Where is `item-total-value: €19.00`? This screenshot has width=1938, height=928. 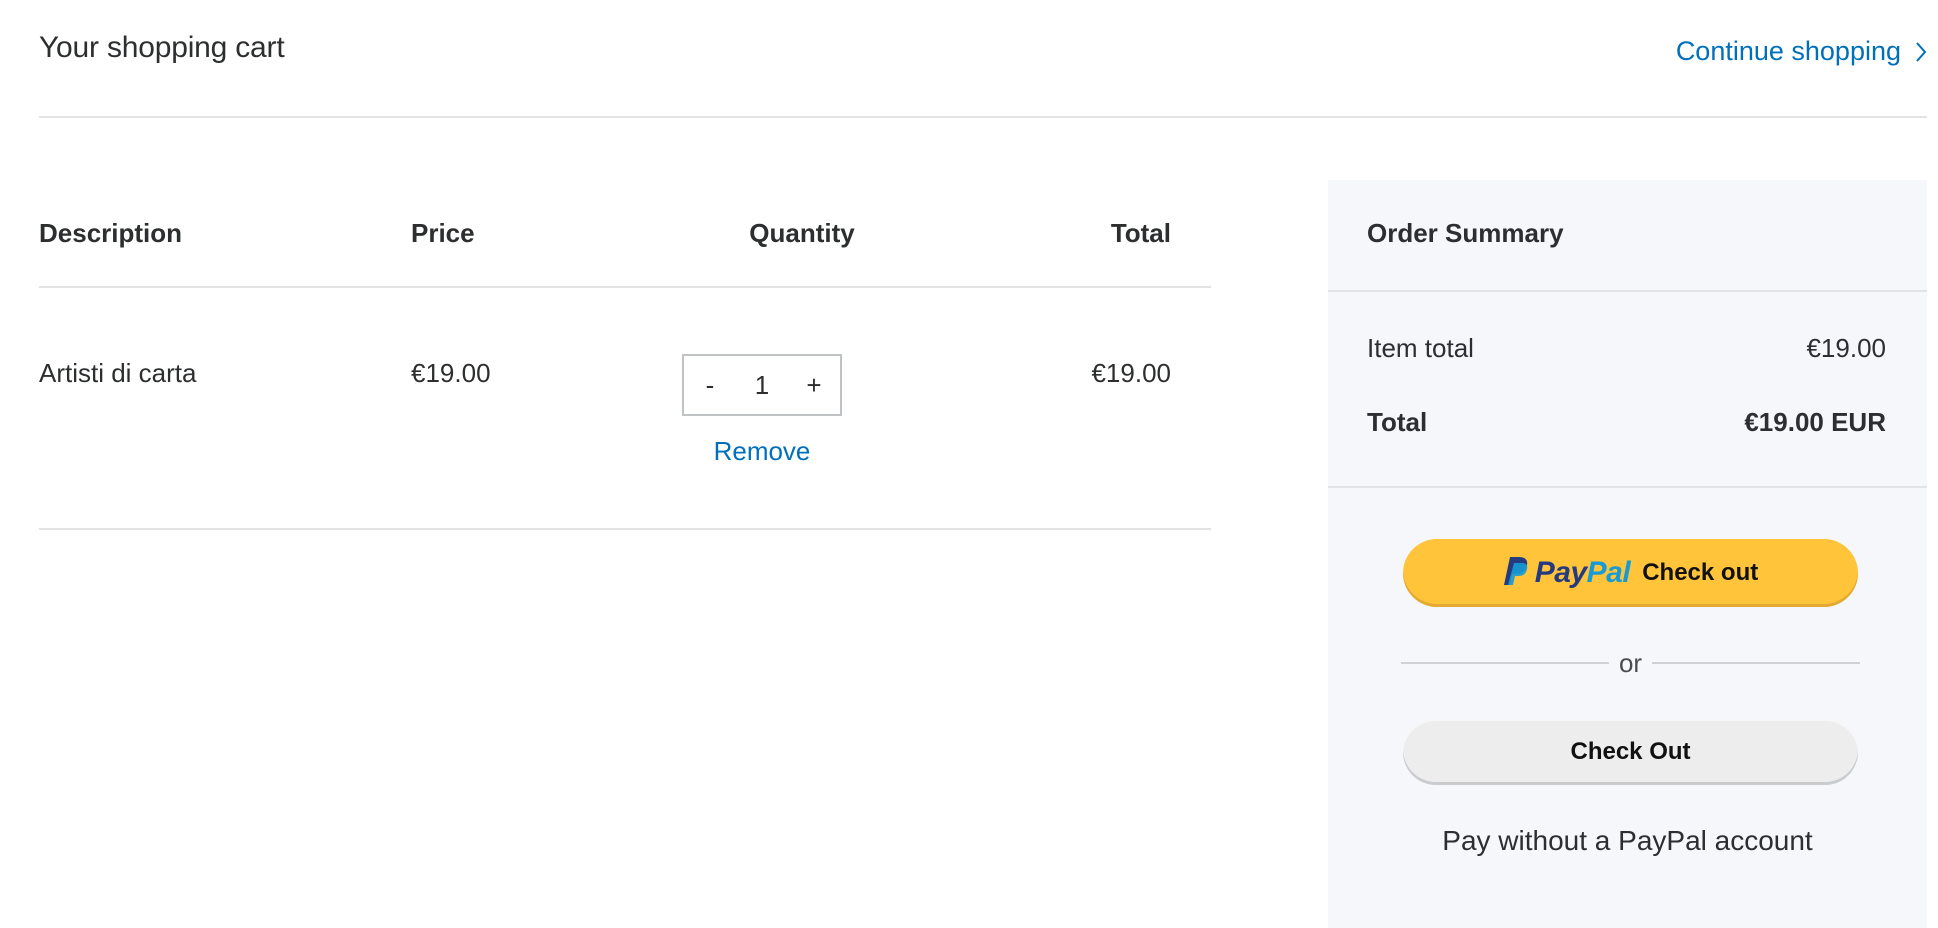 item-total-value: €19.00 is located at coordinates (1846, 348).